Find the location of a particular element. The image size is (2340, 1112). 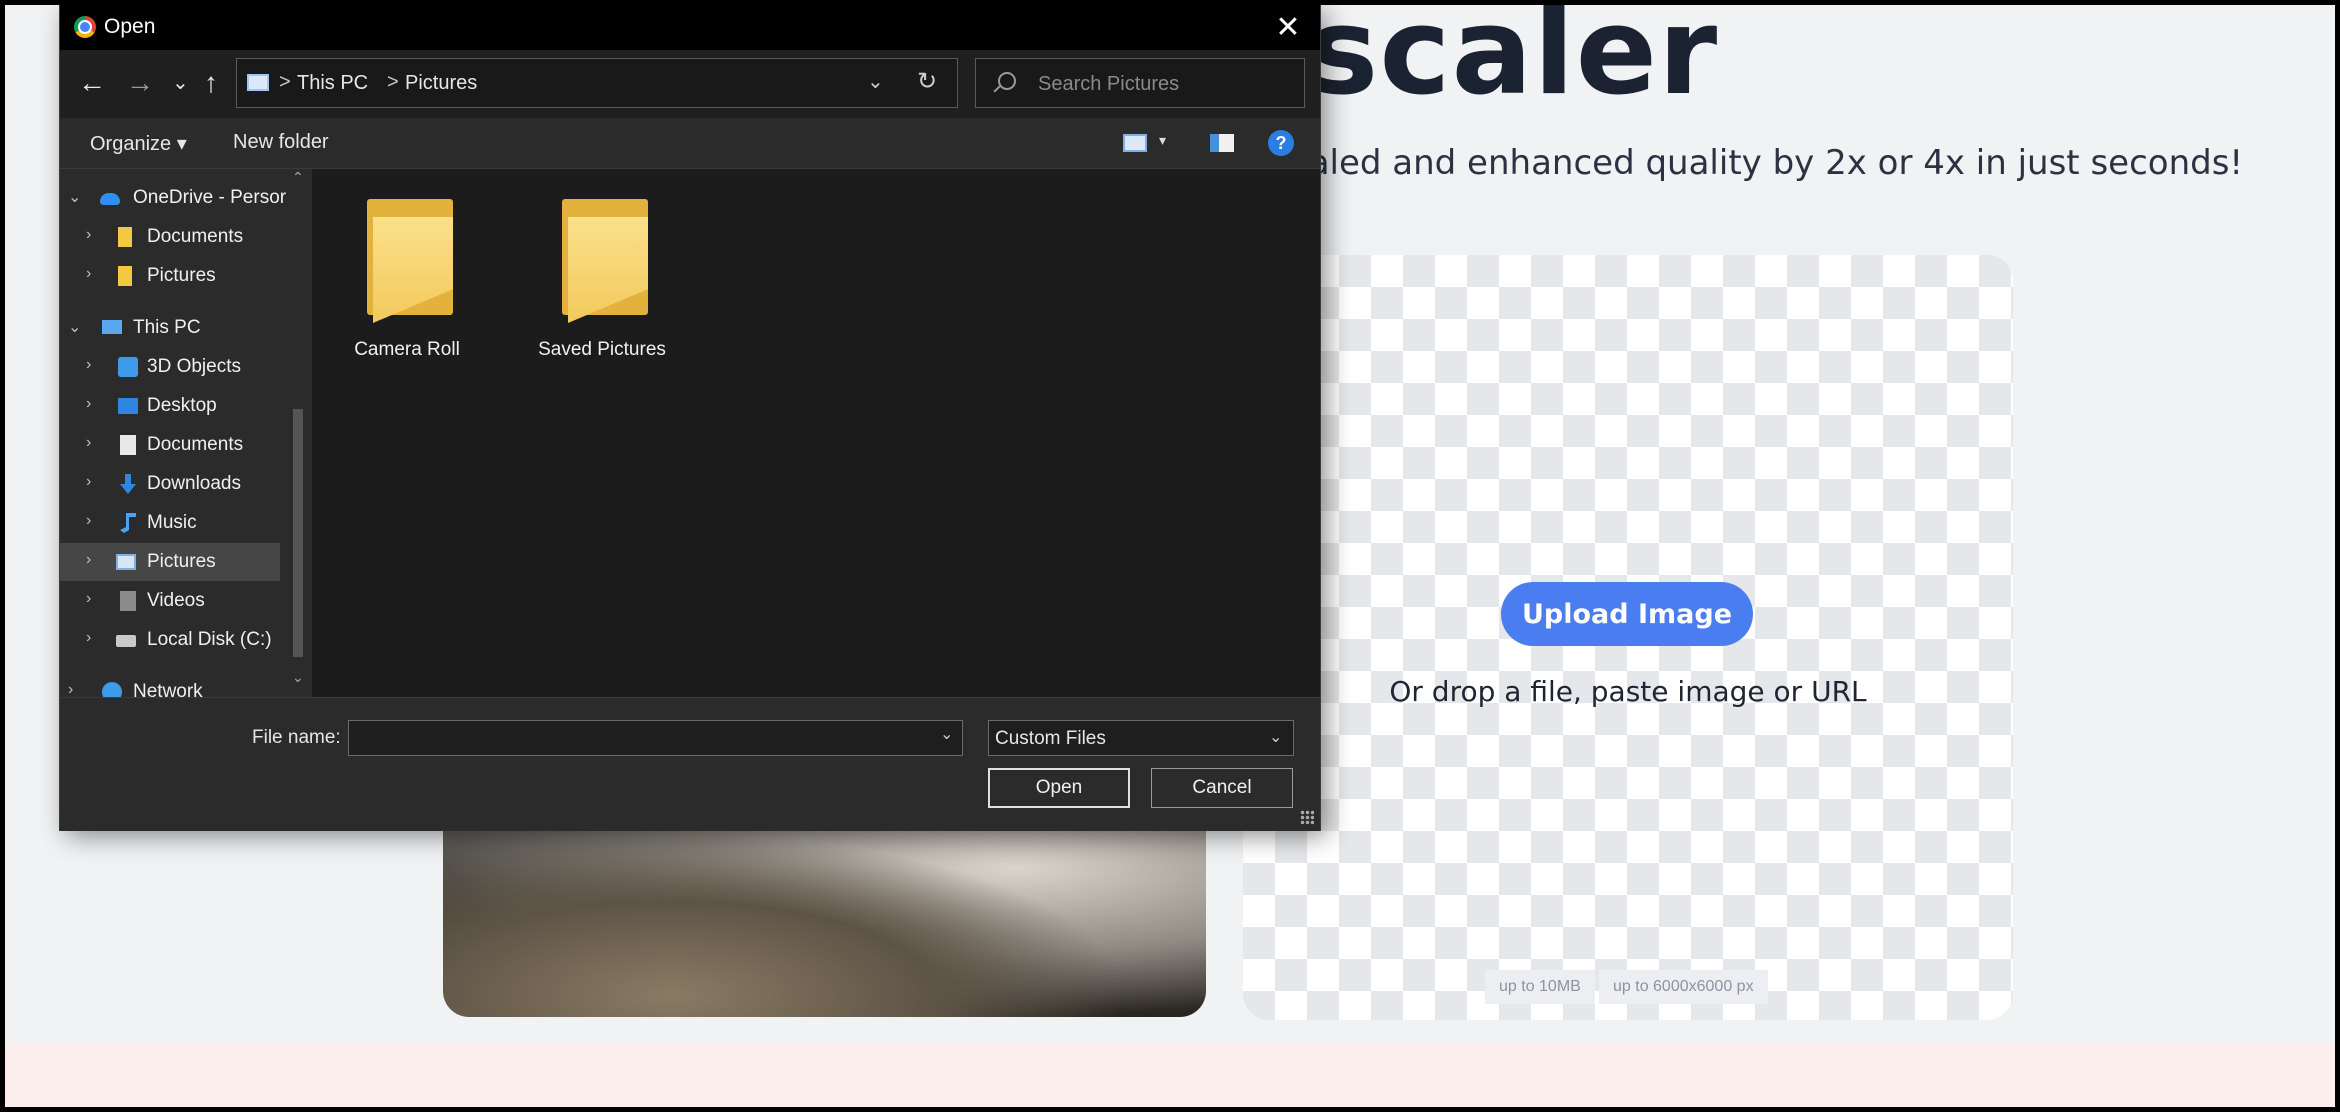

search-box is located at coordinates (1140, 83).